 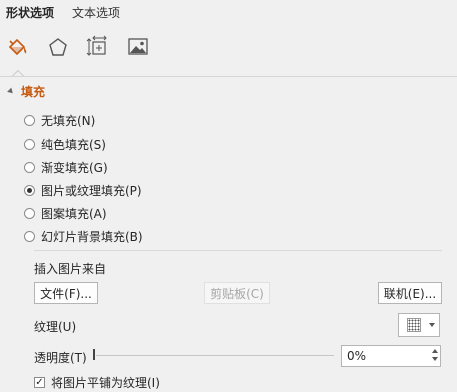 I want to click on radio-pattern-fill: 图案填充(A), so click(x=65, y=213).